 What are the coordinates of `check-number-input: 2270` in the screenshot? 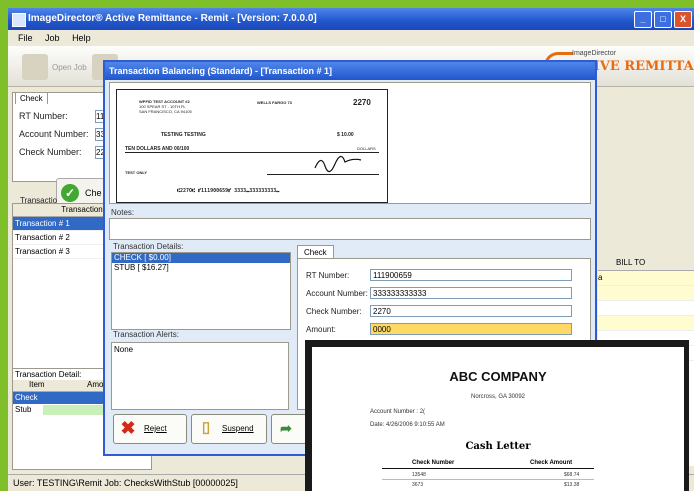 It's located at (471, 311).